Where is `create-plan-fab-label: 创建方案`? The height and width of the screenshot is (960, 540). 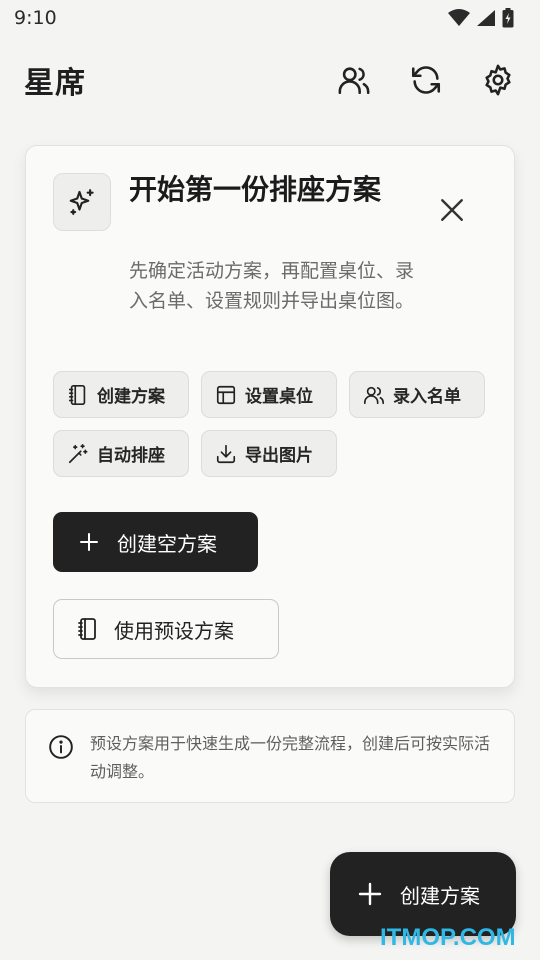 create-plan-fab-label: 创建方案 is located at coordinates (440, 895).